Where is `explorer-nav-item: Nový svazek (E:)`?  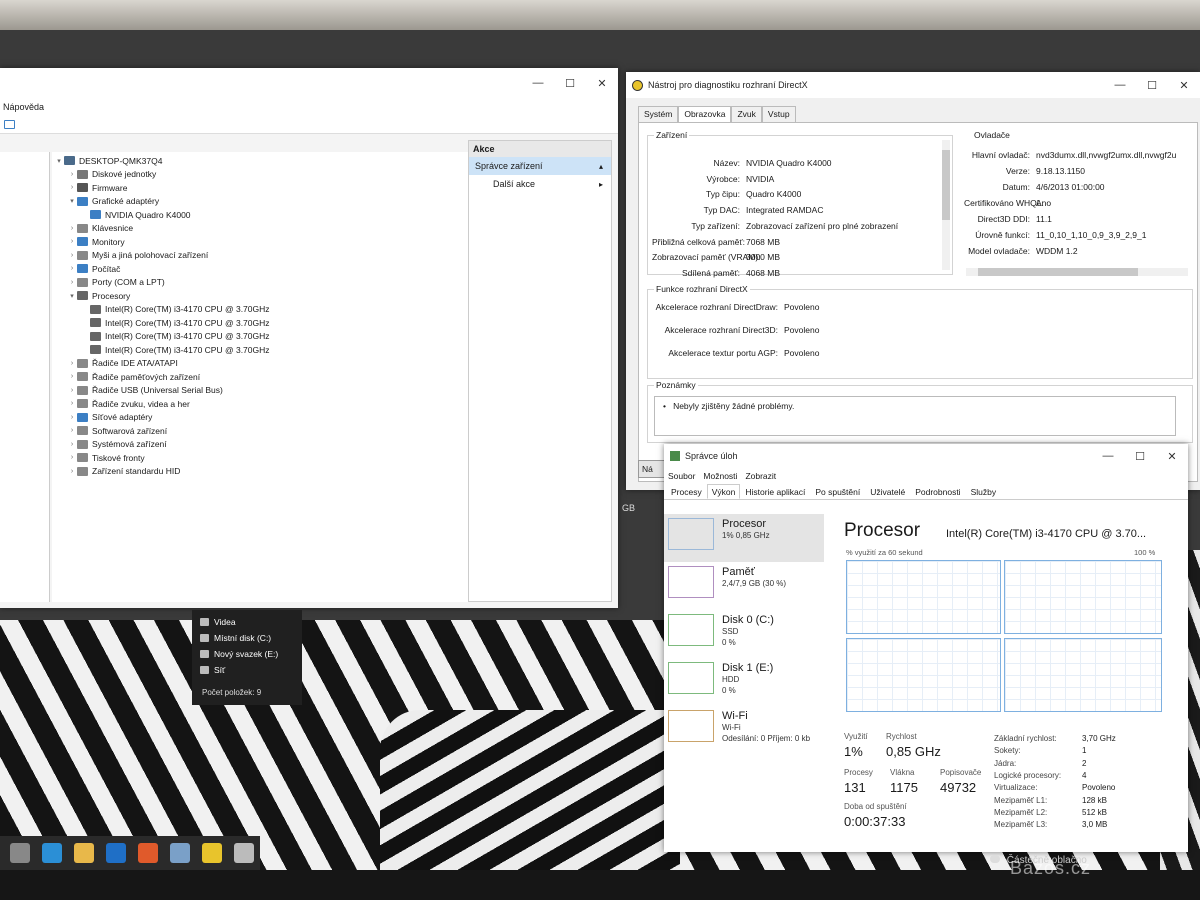 explorer-nav-item: Nový svazek (E:) is located at coordinates (247, 654).